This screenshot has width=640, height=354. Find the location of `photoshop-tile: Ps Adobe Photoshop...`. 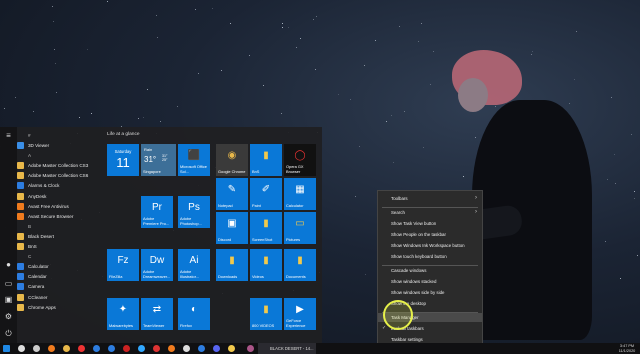

photoshop-tile: Ps Adobe Photoshop... is located at coordinates (194, 212).